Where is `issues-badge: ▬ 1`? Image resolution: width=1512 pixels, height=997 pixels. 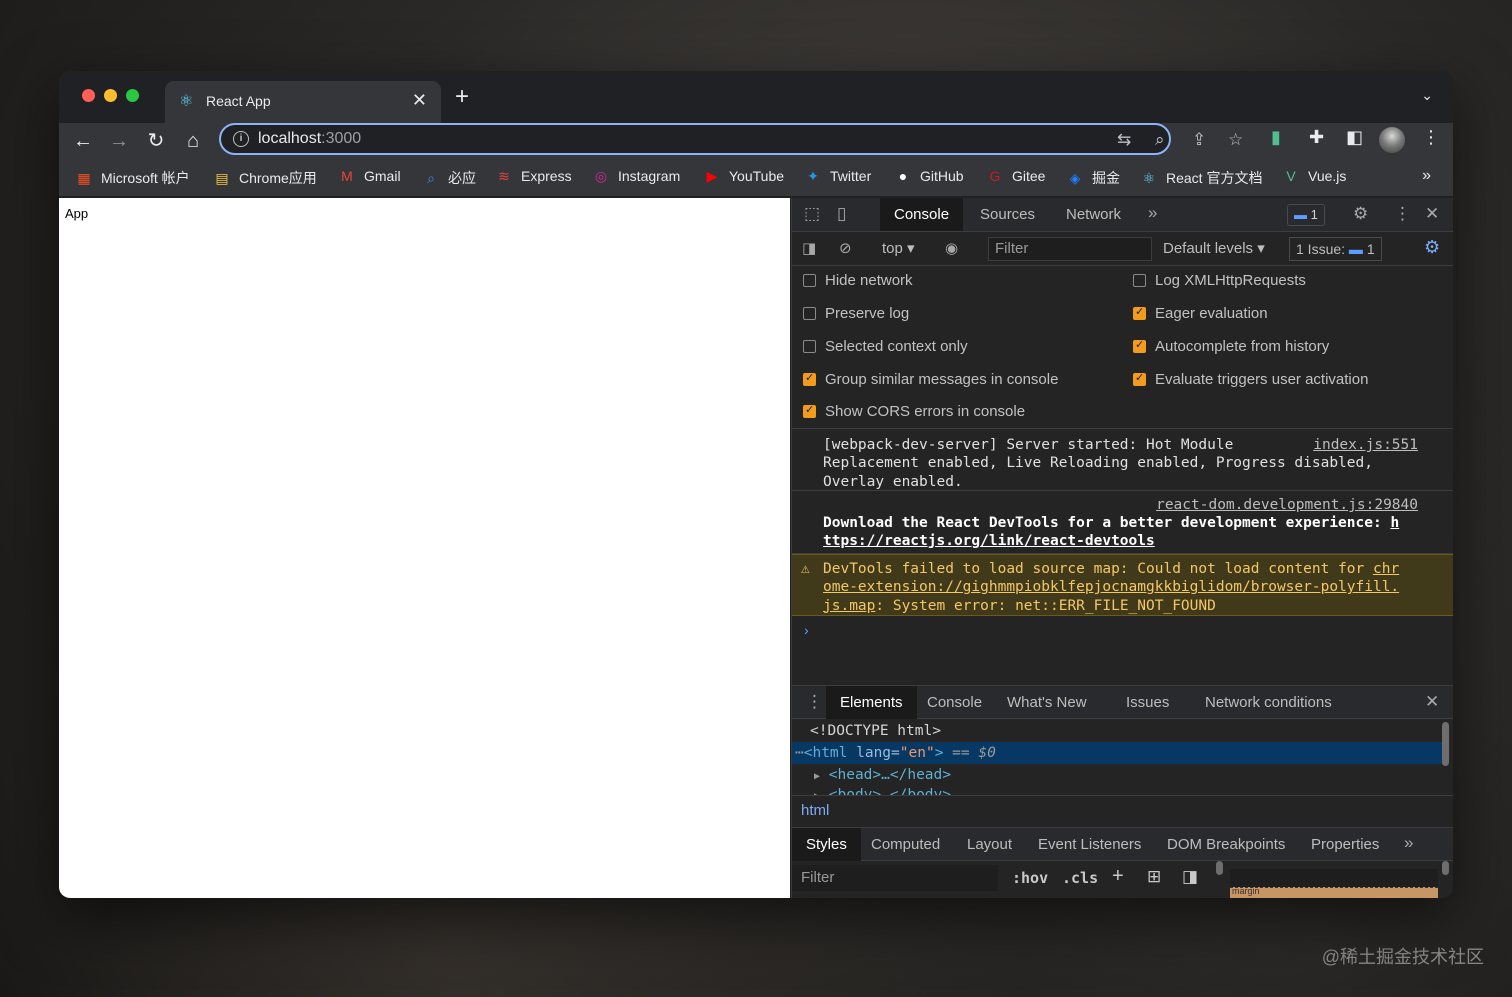
issues-badge: ▬ 1 is located at coordinates (1306, 215).